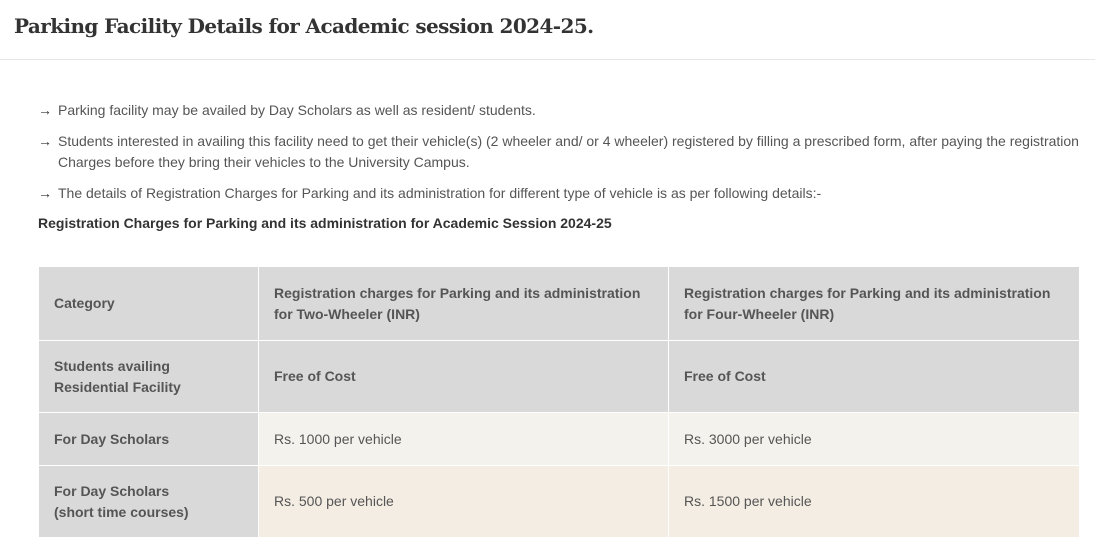 This screenshot has width=1095, height=542. What do you see at coordinates (874, 376) in the screenshot?
I see `four-wheeler-charge: Free of Cost` at bounding box center [874, 376].